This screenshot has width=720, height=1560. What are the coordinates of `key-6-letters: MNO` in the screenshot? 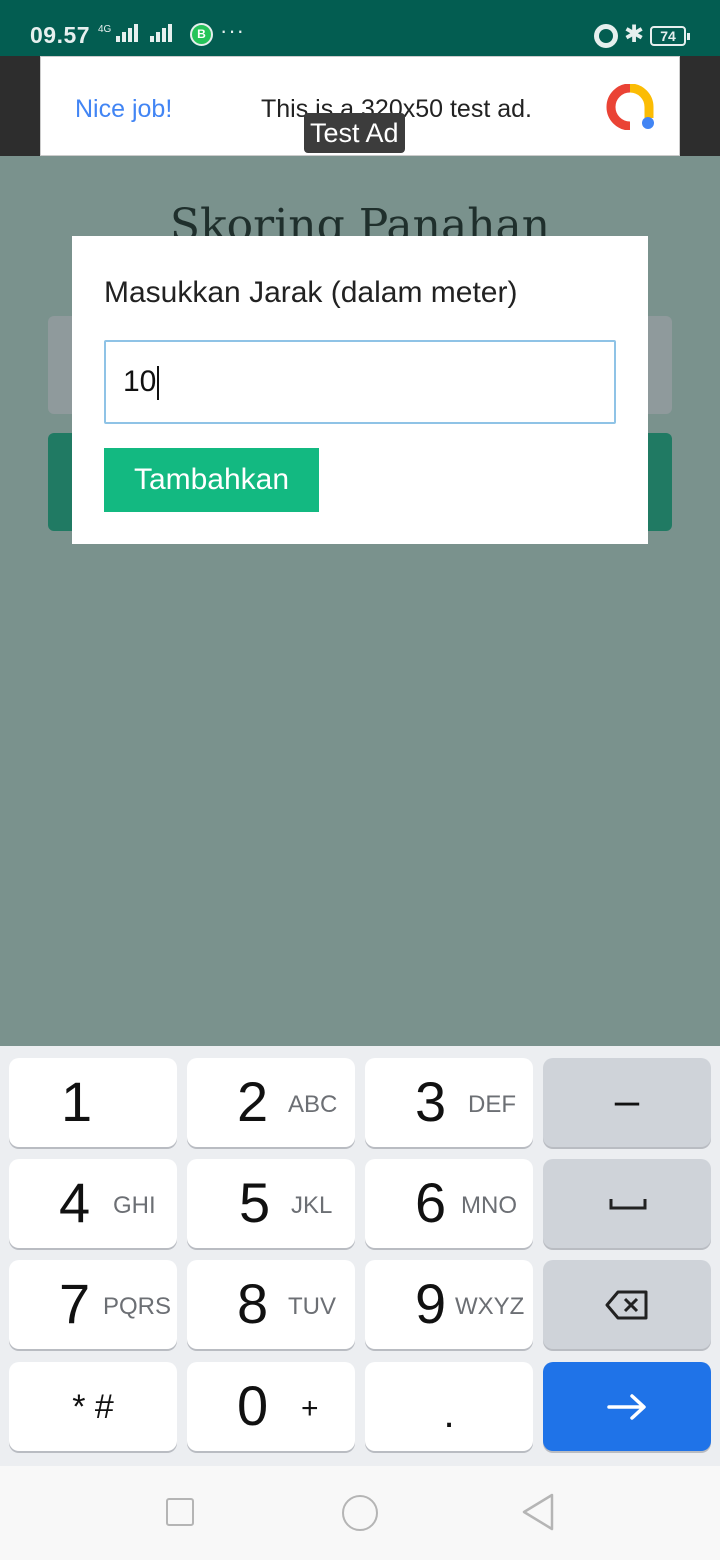 It's located at (489, 1205).